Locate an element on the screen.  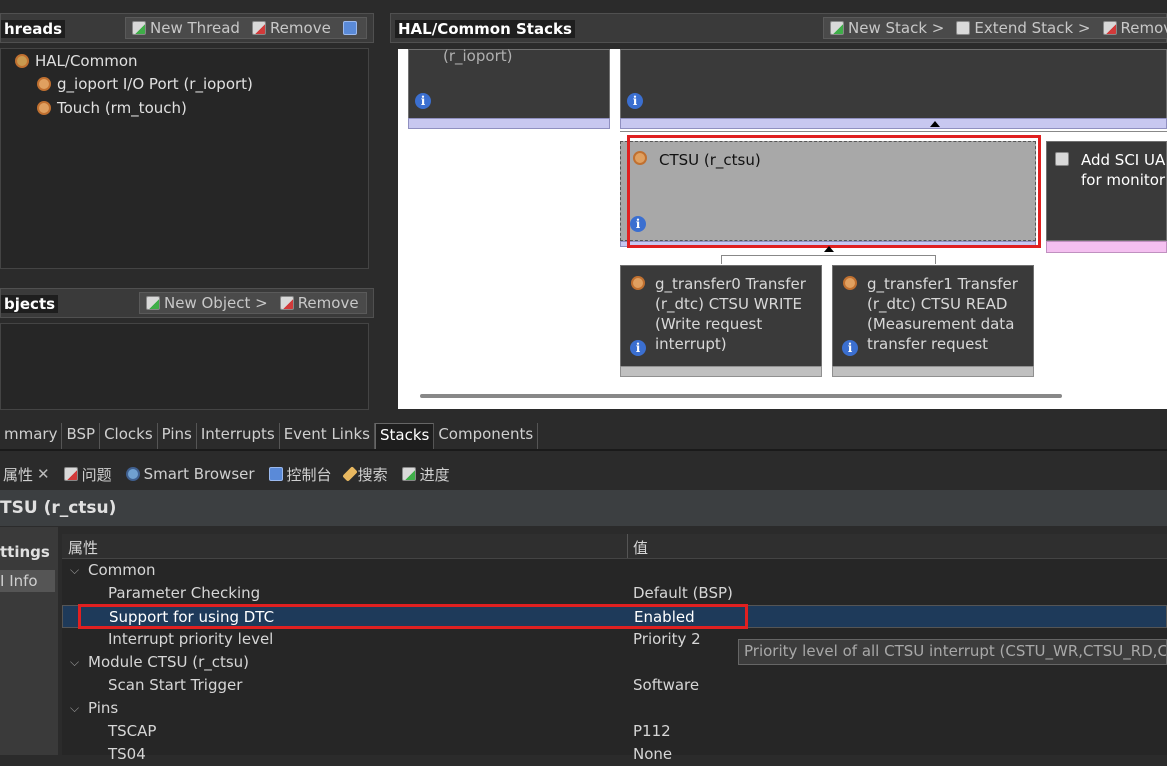
table-row-group: ⌵ Common is located at coordinates (614, 570).